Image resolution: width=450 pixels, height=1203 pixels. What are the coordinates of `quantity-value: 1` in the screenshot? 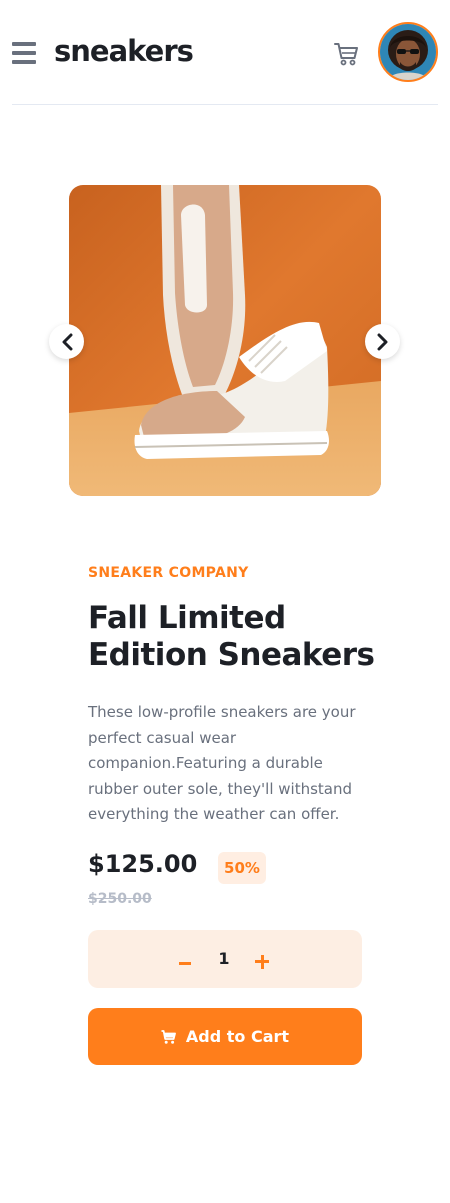 It's located at (224, 958).